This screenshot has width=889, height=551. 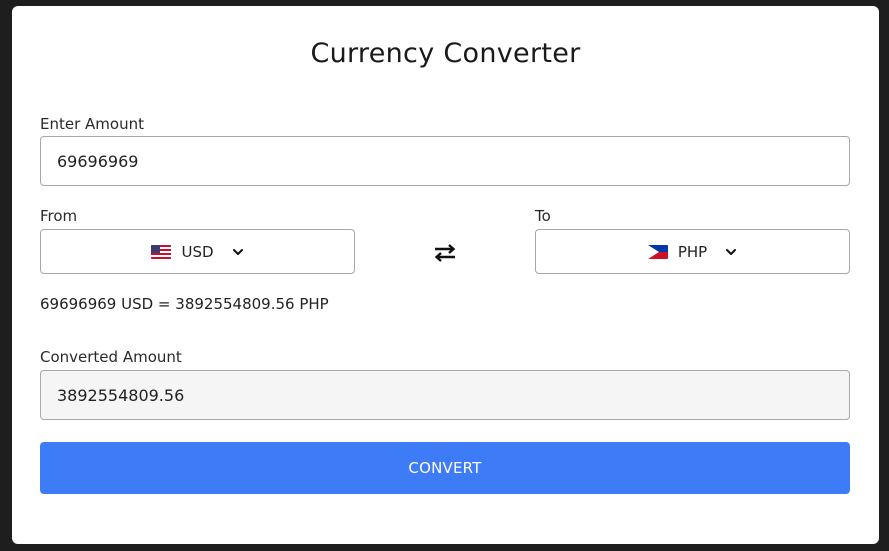 What do you see at coordinates (59, 216) in the screenshot?
I see `from-label: From` at bounding box center [59, 216].